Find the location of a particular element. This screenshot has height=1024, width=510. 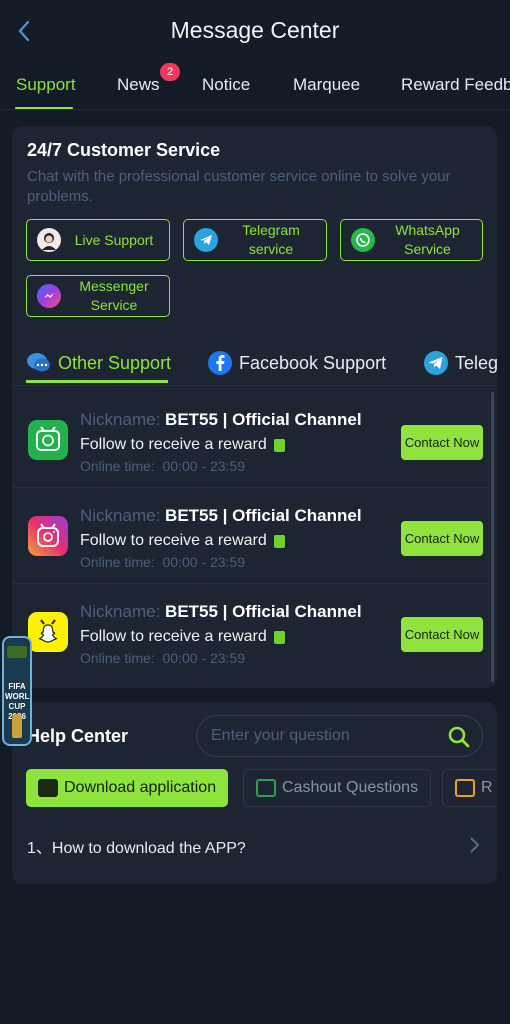

page-title: Message Center is located at coordinates (255, 30).